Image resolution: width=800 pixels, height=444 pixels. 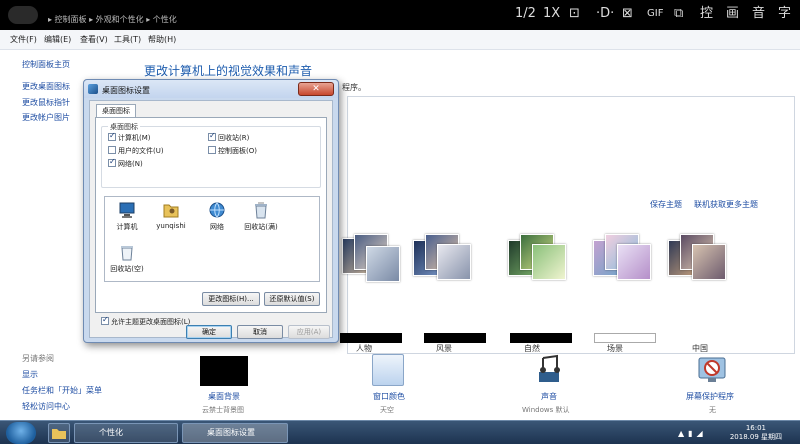 I want to click on gif-button: GIF, so click(x=655, y=14).